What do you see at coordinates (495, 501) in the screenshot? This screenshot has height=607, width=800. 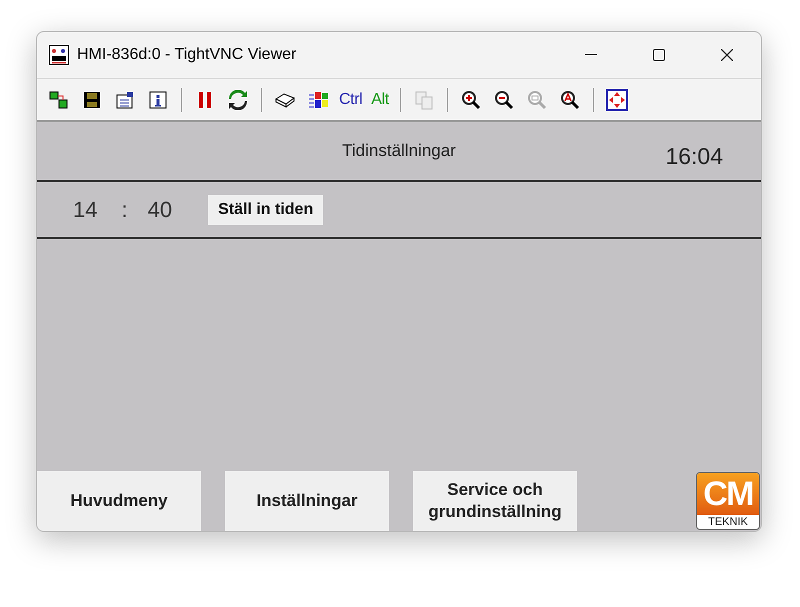 I see `nav-button: Service och grundinställning` at bounding box center [495, 501].